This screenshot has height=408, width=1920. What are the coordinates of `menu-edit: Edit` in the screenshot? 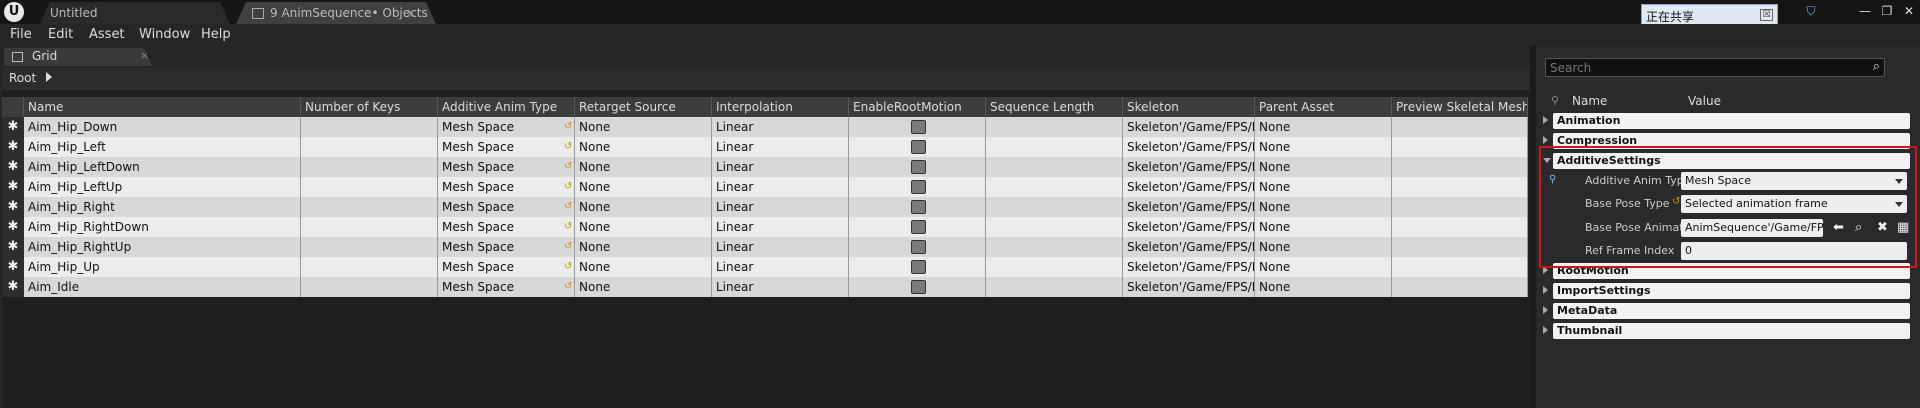 It's located at (60, 34).